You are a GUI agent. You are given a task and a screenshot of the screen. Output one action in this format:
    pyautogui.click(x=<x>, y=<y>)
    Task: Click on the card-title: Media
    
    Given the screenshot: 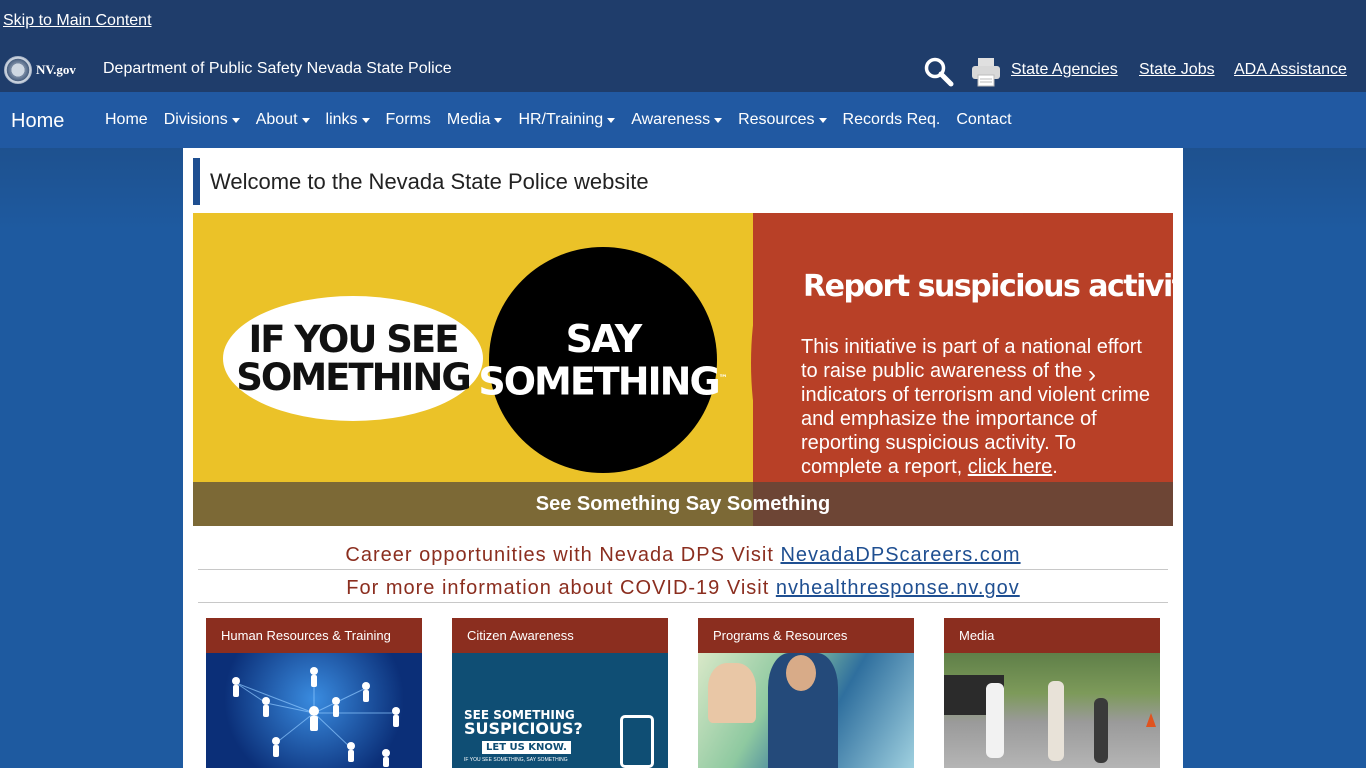 What is the action you would take?
    pyautogui.click(x=1052, y=635)
    